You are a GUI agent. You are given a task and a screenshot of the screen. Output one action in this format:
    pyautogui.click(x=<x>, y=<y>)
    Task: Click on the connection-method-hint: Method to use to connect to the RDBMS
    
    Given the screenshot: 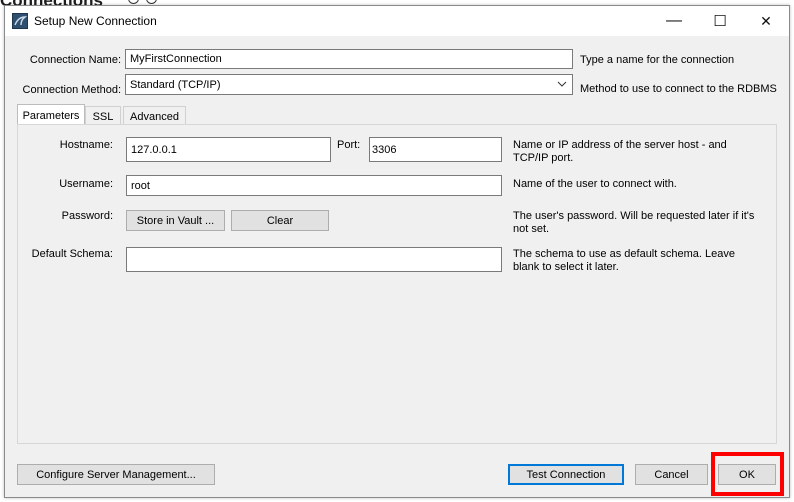 What is the action you would take?
    pyautogui.click(x=678, y=89)
    